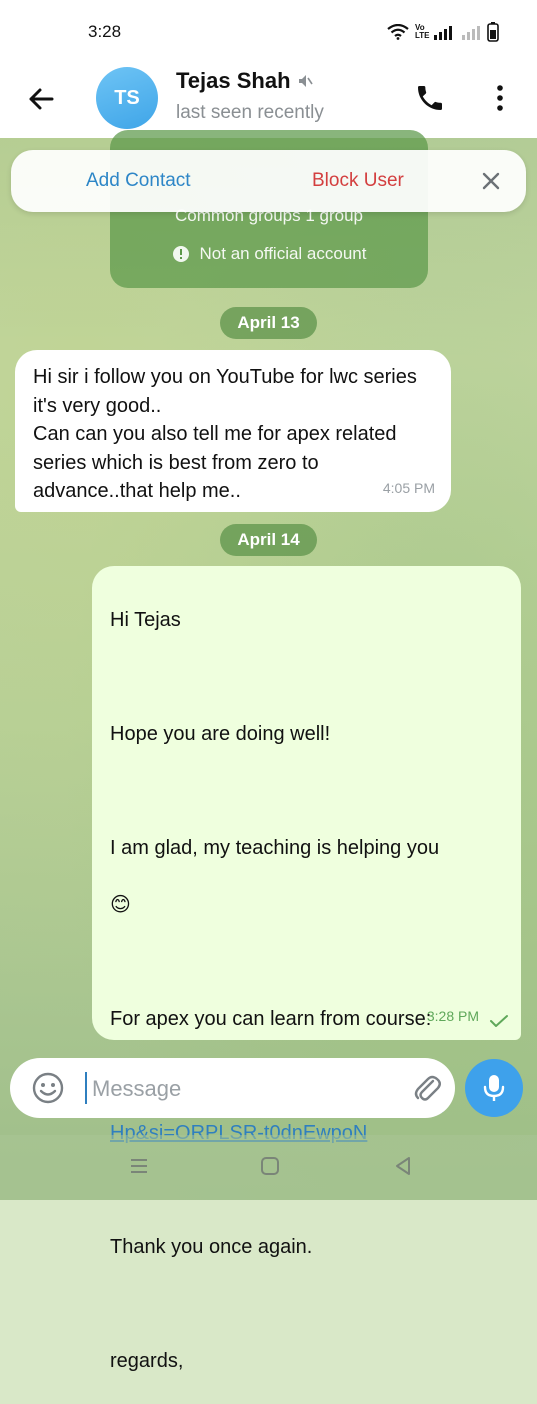 The width and height of the screenshot is (537, 1404). Describe the element at coordinates (452, 1015) in the screenshot. I see `message-time: 3:28 PM` at that location.